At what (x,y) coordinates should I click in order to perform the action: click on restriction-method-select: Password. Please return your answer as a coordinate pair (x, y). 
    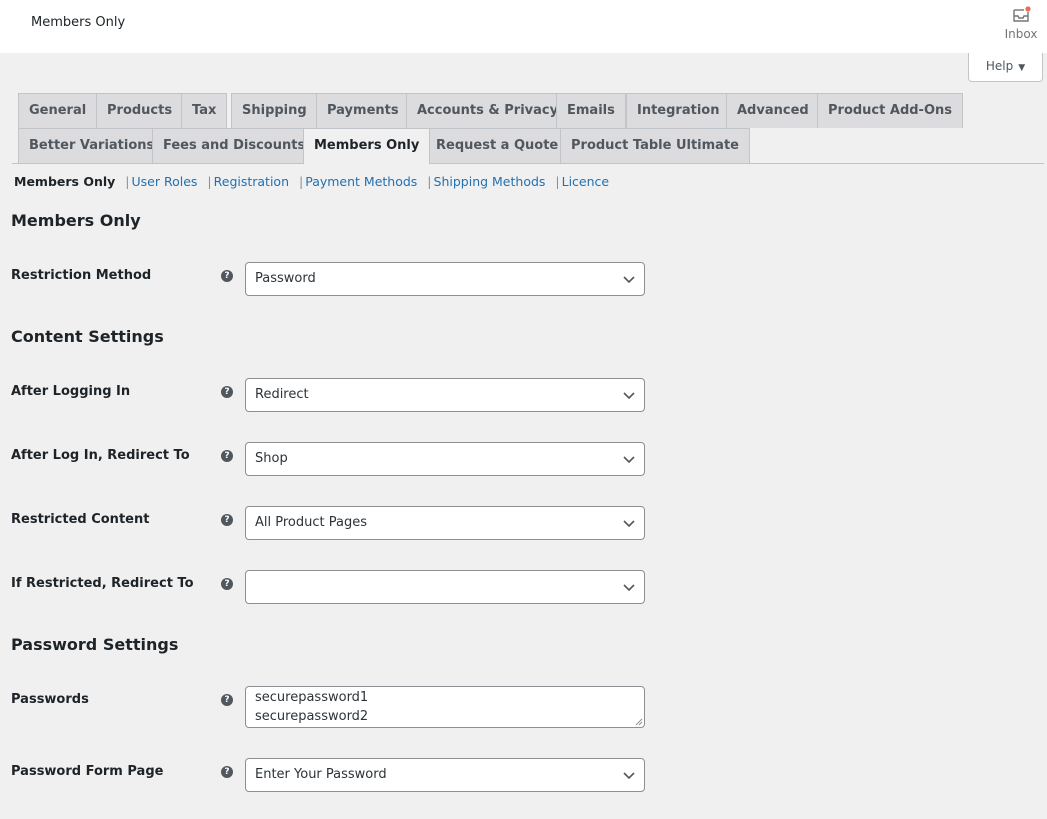
    Looking at the image, I should click on (445, 279).